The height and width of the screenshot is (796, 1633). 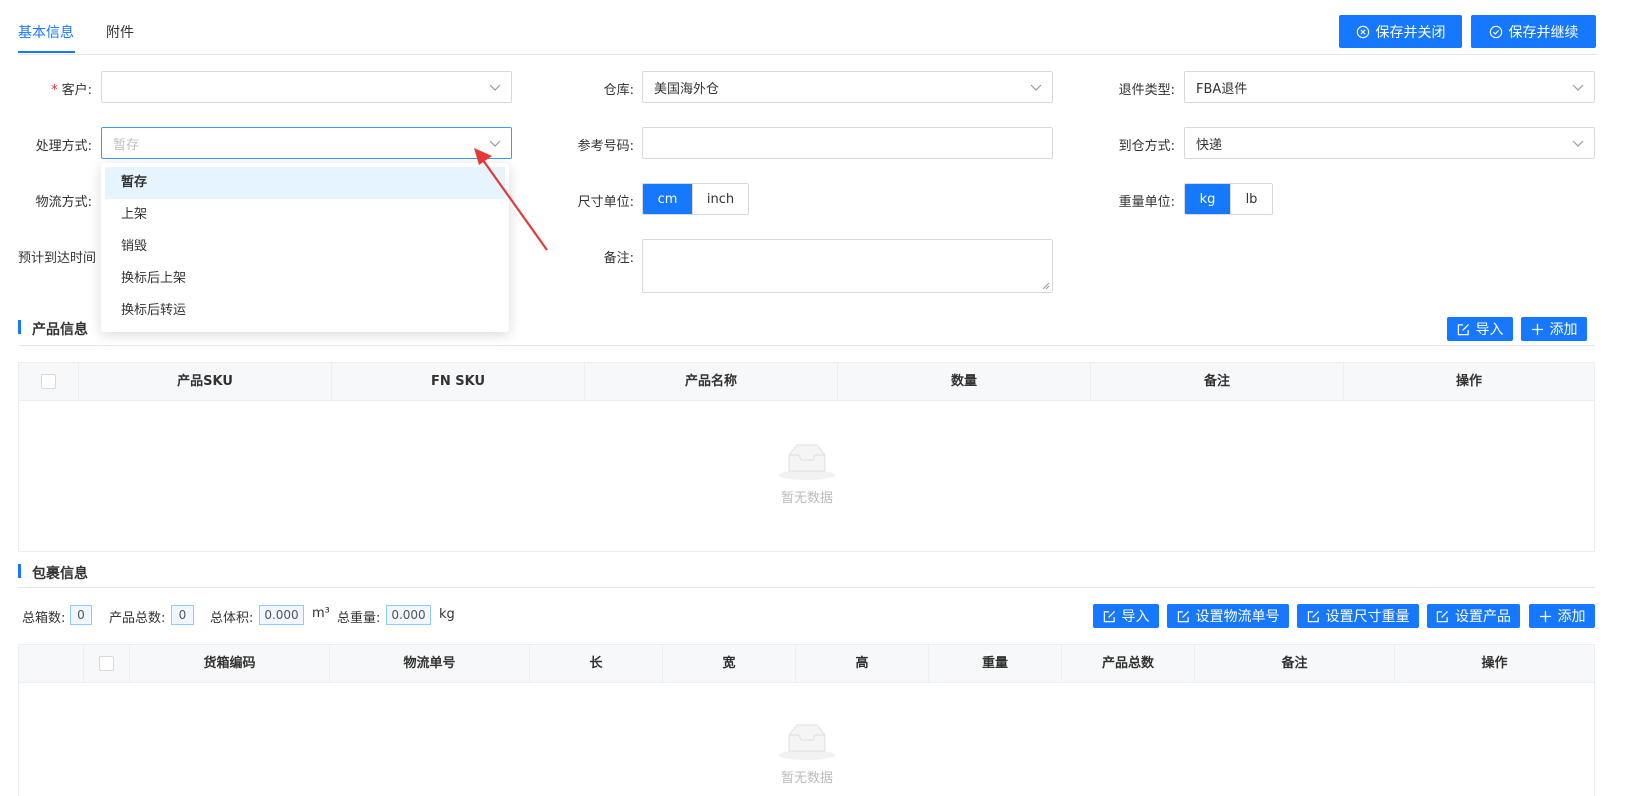 What do you see at coordinates (618, 90) in the screenshot?
I see `warehouse-label: 仓库:` at bounding box center [618, 90].